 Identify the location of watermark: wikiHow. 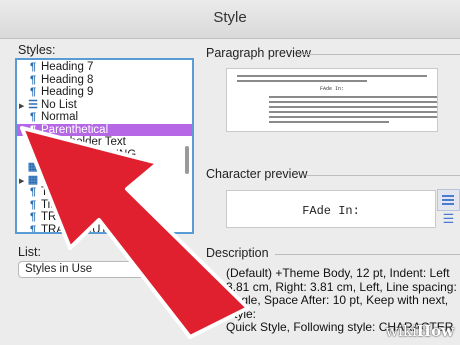
(419, 331).